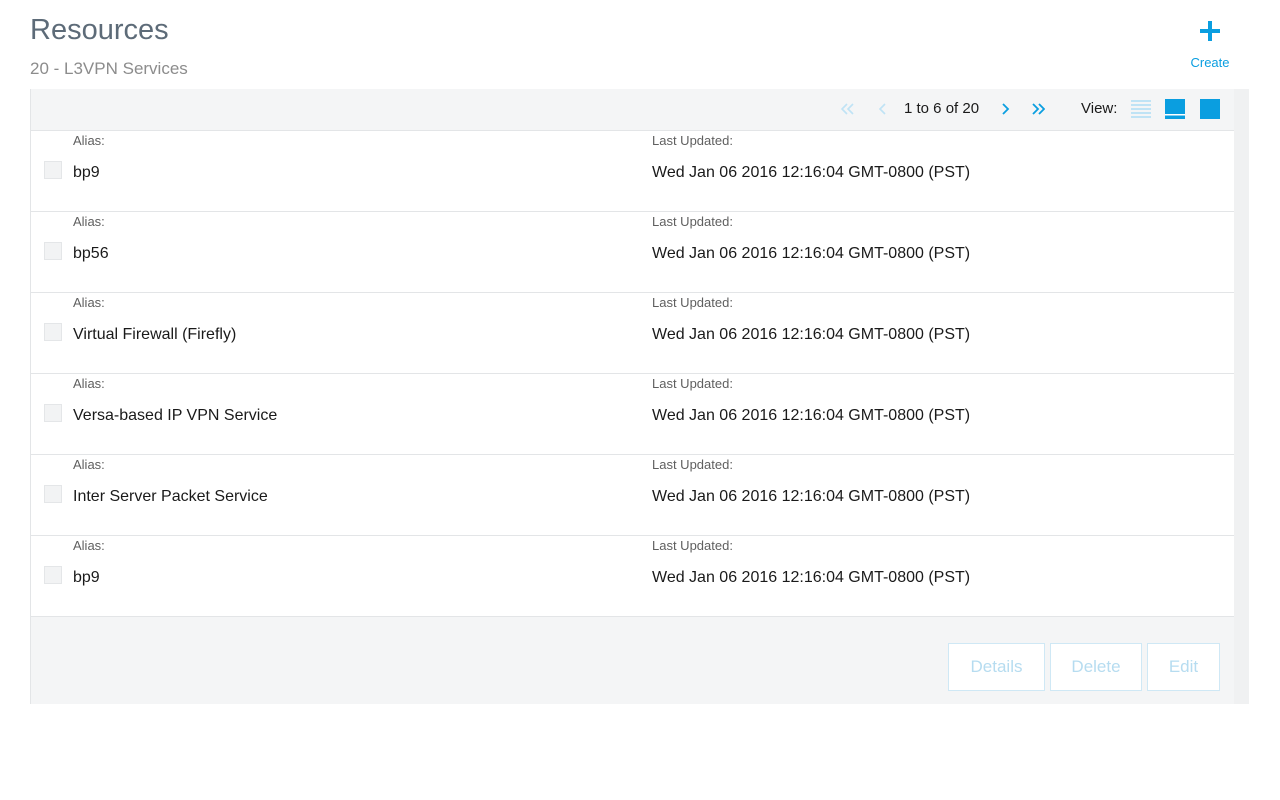  Describe the element at coordinates (1183, 667) in the screenshot. I see `edit-button: Edit` at that location.